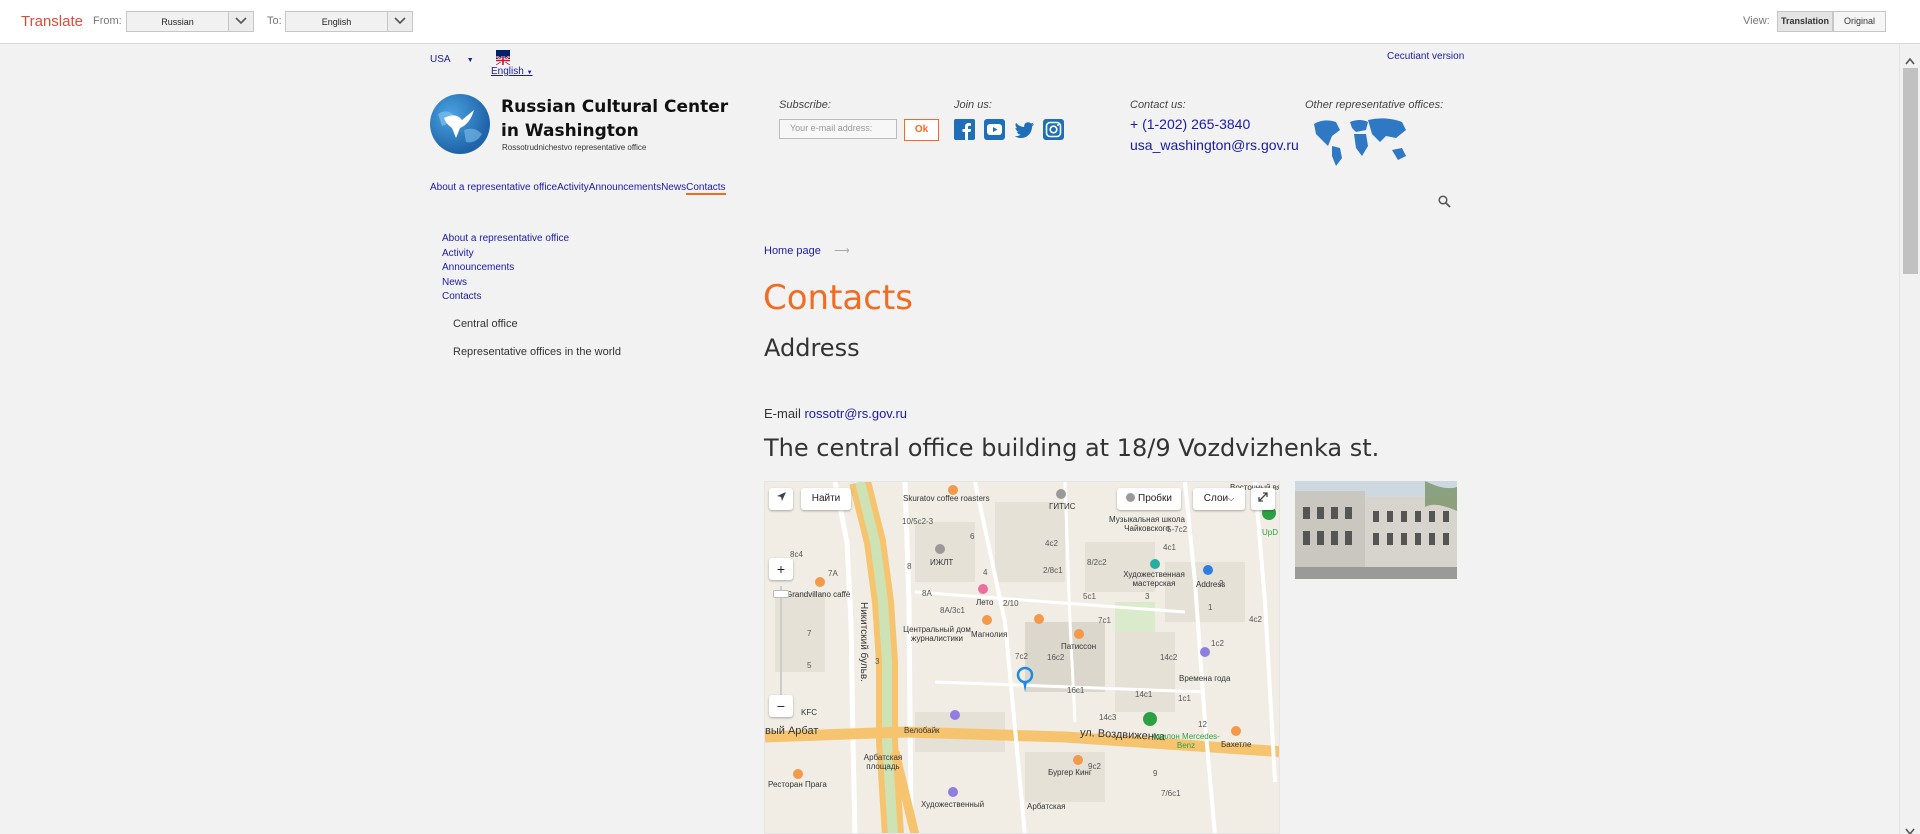 Image resolution: width=1920 pixels, height=834 pixels. I want to click on map-traffic-button: Пробки, so click(1149, 499).